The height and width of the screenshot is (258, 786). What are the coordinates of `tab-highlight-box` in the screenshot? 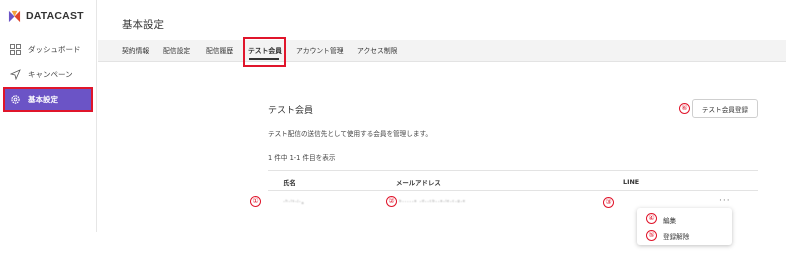 It's located at (264, 52).